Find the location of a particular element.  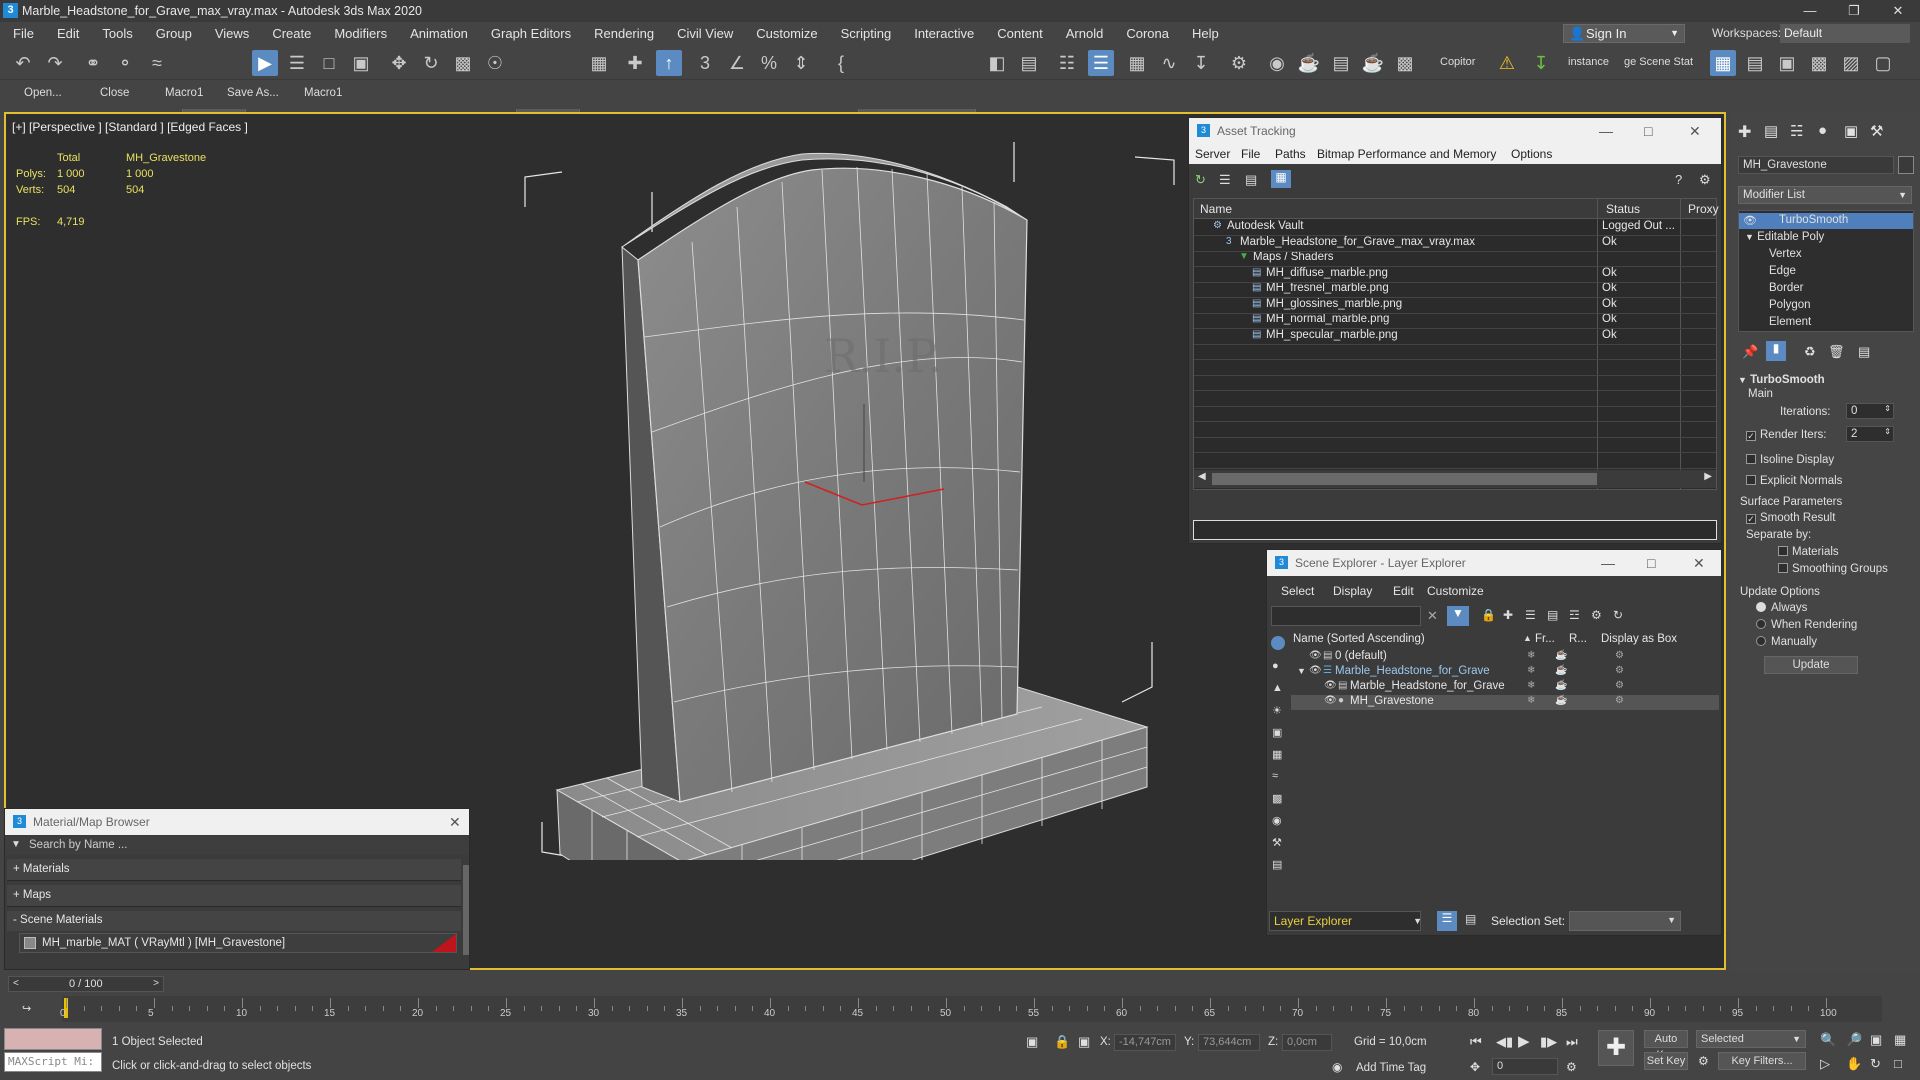

add-layer-icon: ✚ is located at coordinates (1508, 615).